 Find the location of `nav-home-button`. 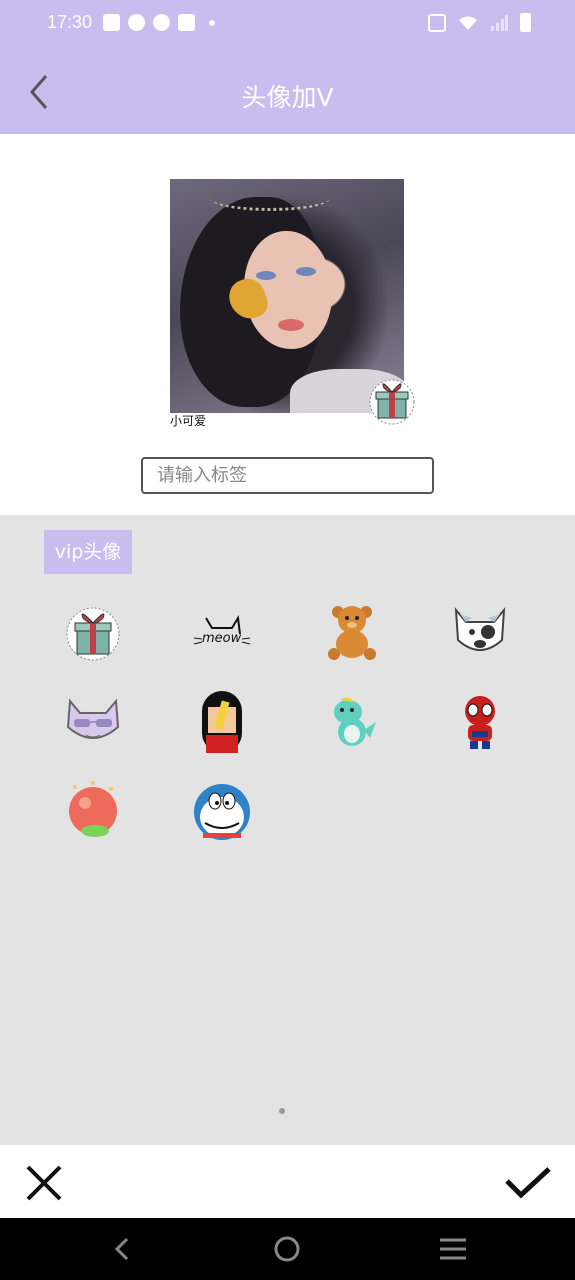

nav-home-button is located at coordinates (287, 1249).